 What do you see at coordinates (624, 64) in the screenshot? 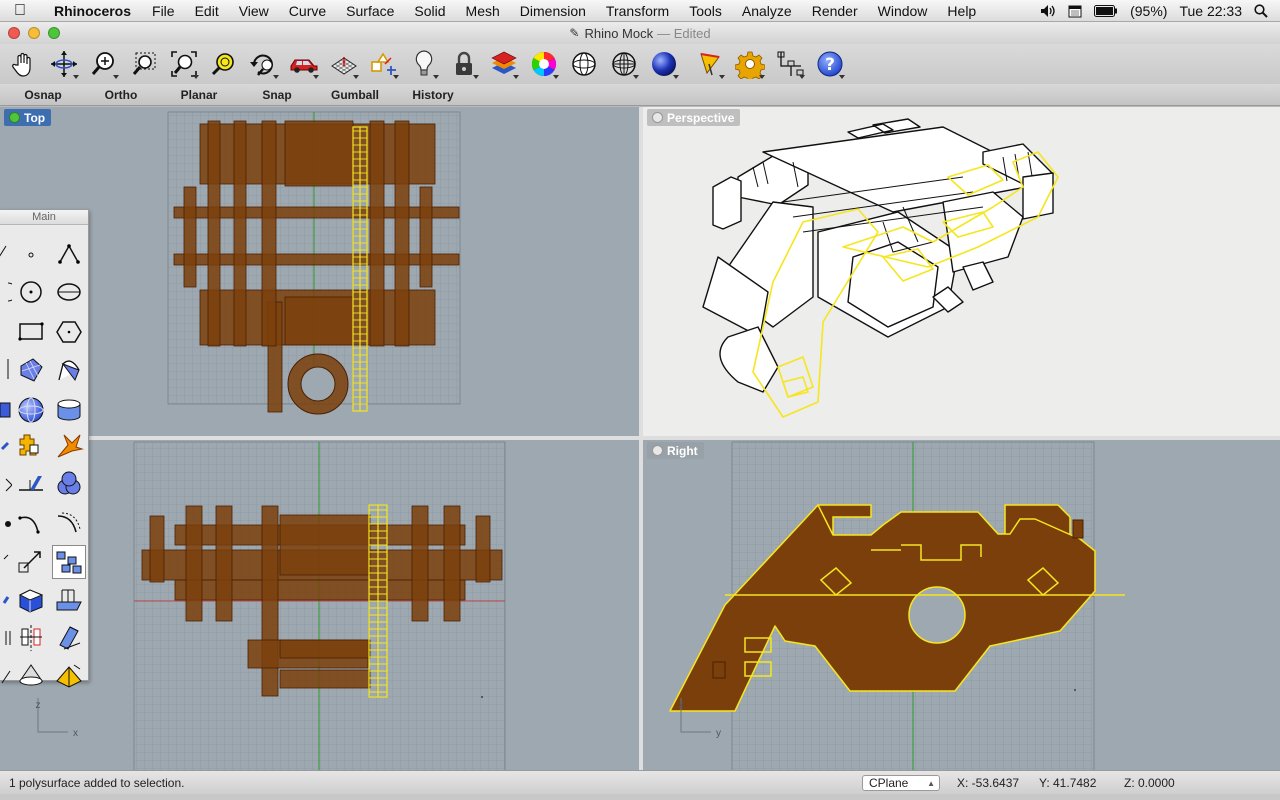
I see `ghosted-sphere-icon` at bounding box center [624, 64].